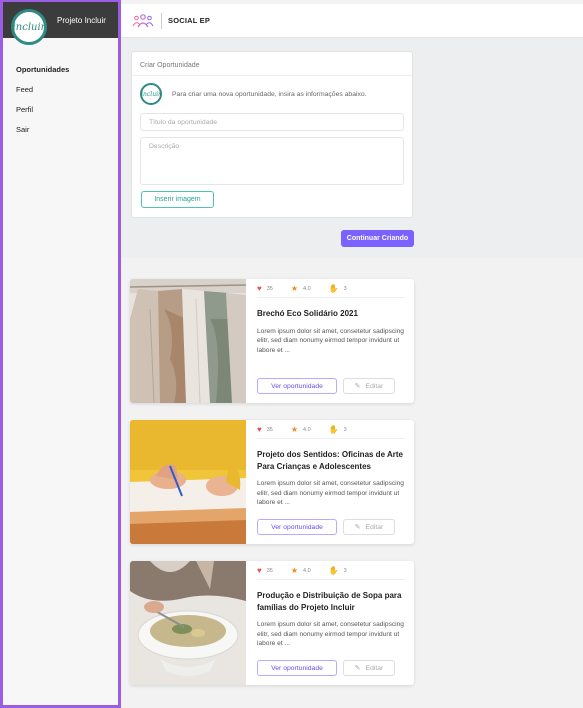 This screenshot has width=583, height=708. Describe the element at coordinates (29, 27) in the screenshot. I see `projeto-incluir-logo: incluir` at that location.